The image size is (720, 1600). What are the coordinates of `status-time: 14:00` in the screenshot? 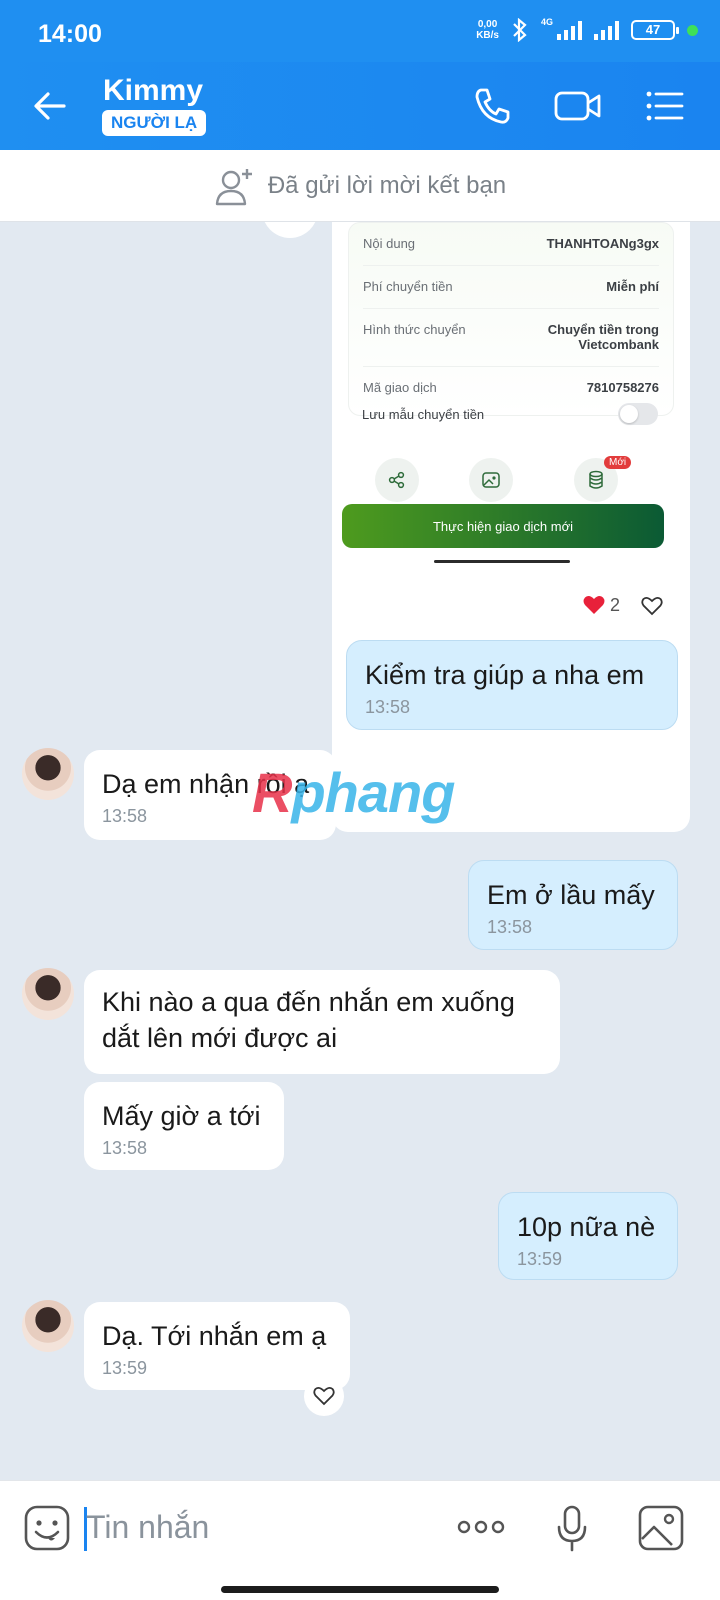 It's located at (70, 34).